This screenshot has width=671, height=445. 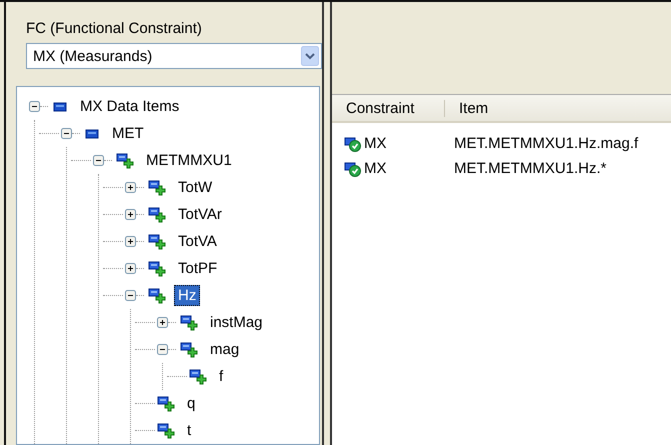 I want to click on table-cell-text: MET.METMMXU1.Hz.mag.f, so click(x=545, y=143).